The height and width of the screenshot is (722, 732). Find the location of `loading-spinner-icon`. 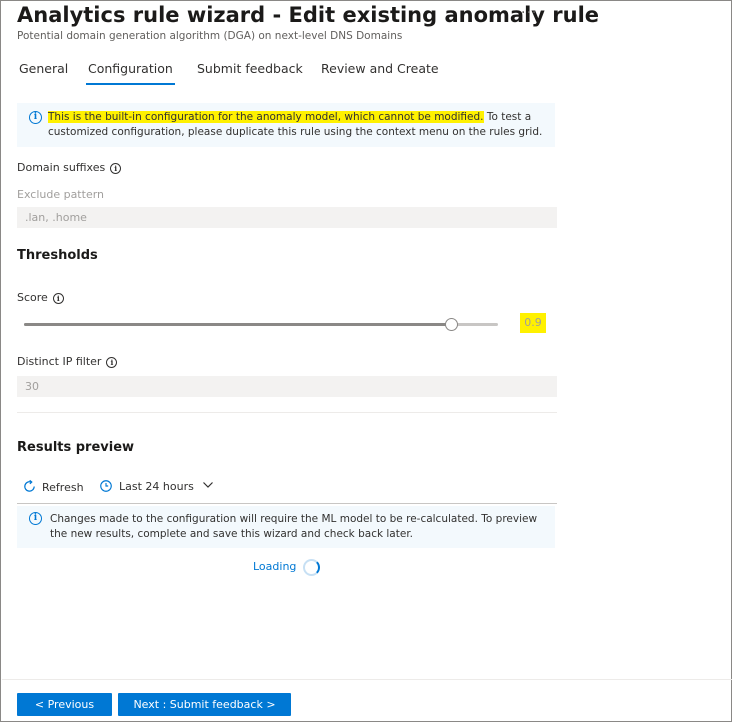

loading-spinner-icon is located at coordinates (311, 567).